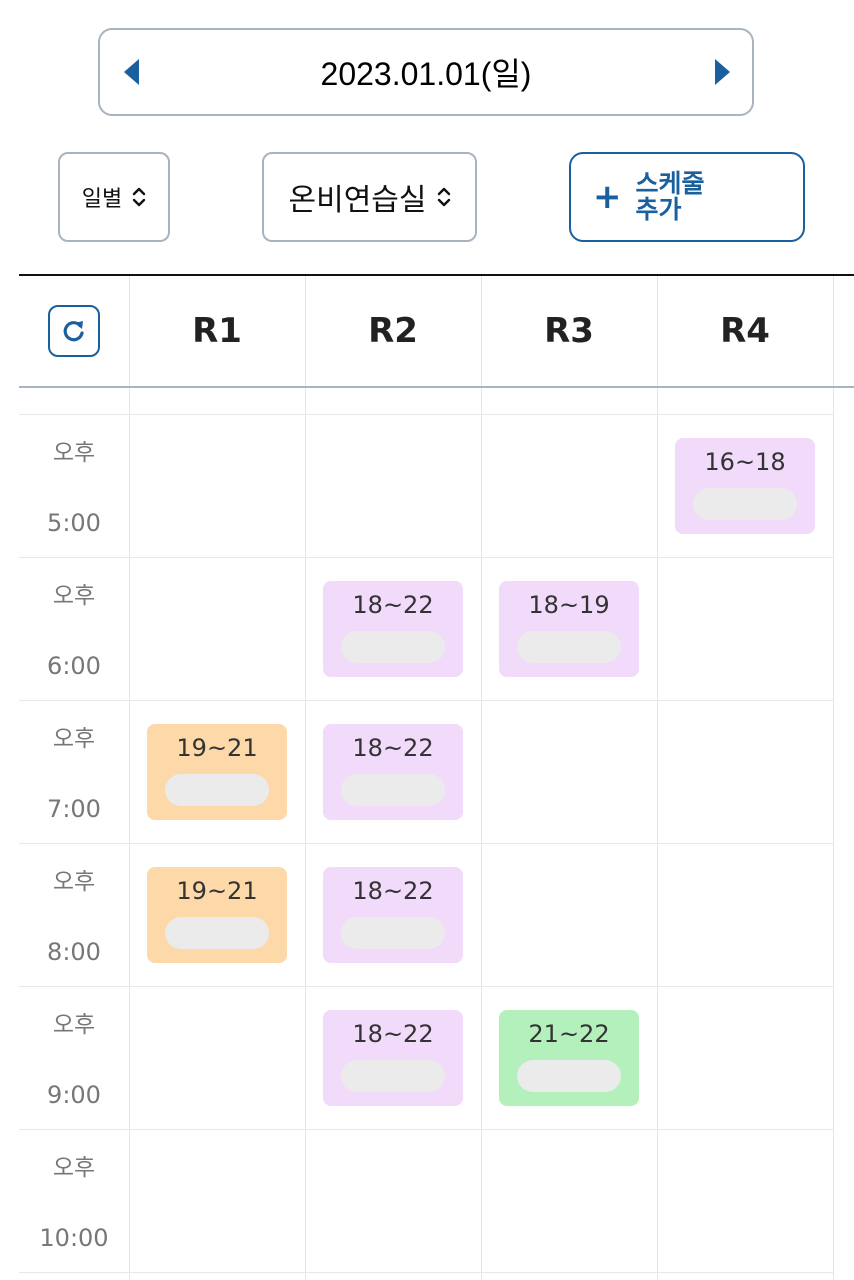 This screenshot has width=854, height=1280. I want to click on room-header-r4: R4, so click(745, 331).